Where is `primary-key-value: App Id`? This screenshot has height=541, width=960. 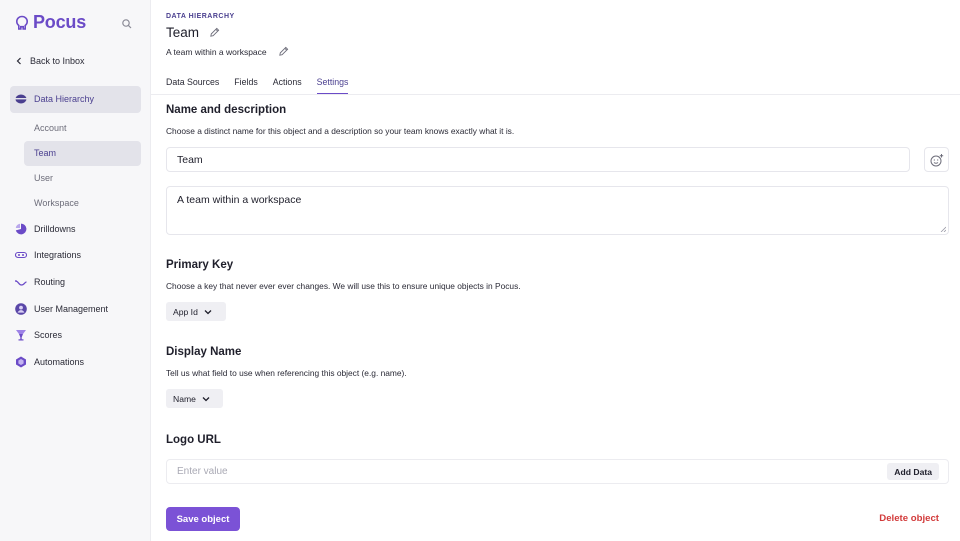 primary-key-value: App Id is located at coordinates (185, 311).